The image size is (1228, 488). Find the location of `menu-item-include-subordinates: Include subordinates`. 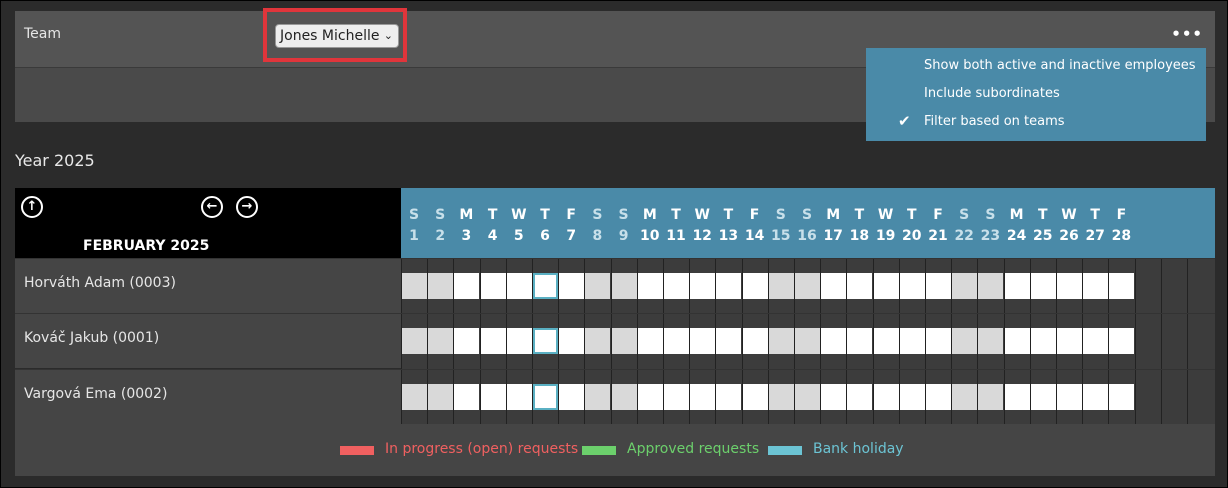

menu-item-include-subordinates: Include subordinates is located at coordinates (1036, 95).